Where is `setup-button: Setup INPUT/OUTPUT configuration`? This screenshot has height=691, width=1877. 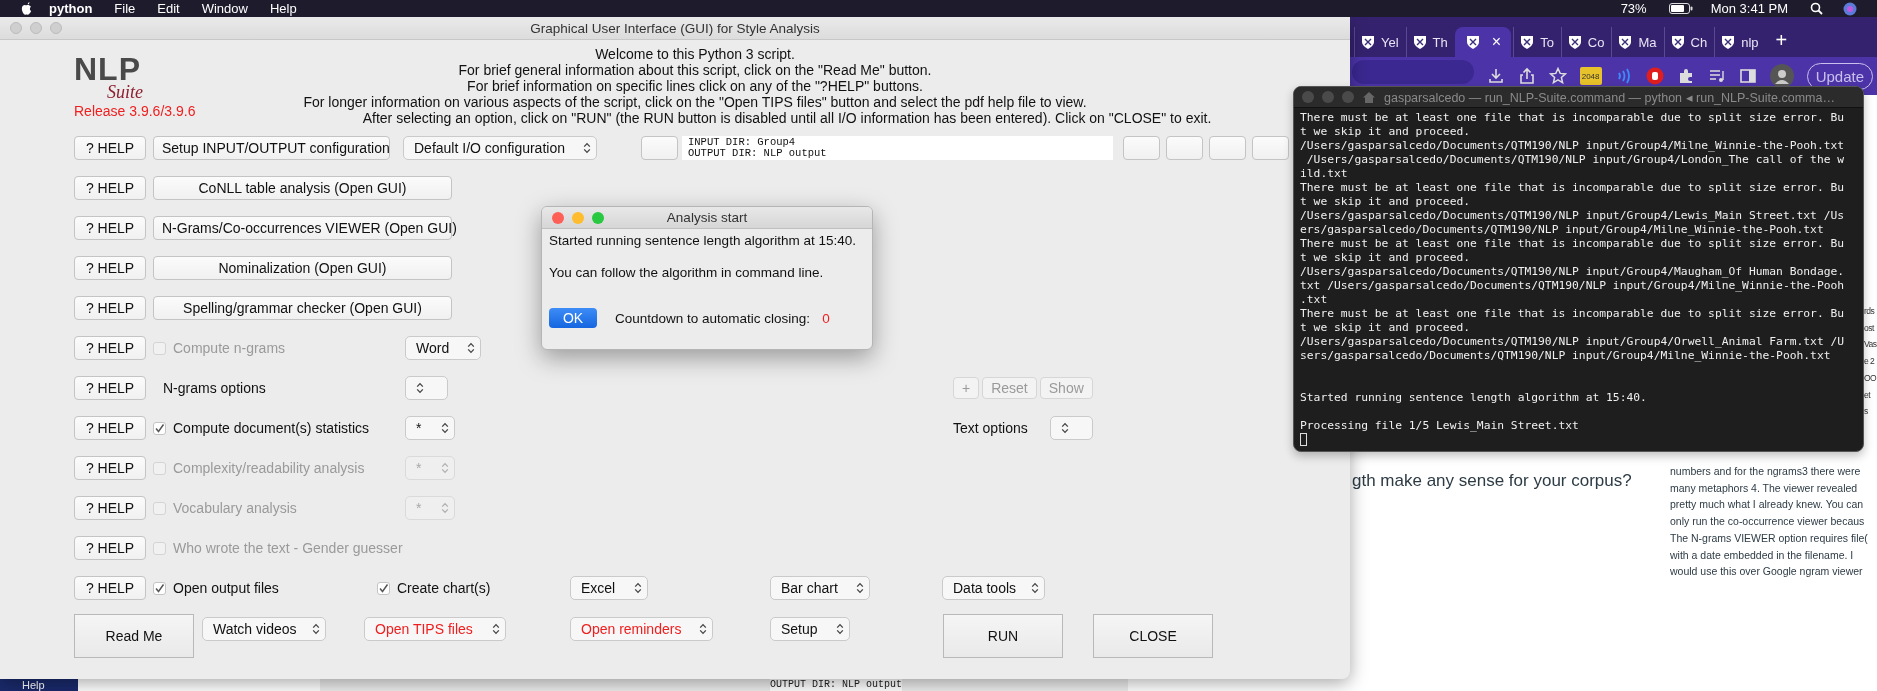 setup-button: Setup INPUT/OUTPUT configuration is located at coordinates (271, 148).